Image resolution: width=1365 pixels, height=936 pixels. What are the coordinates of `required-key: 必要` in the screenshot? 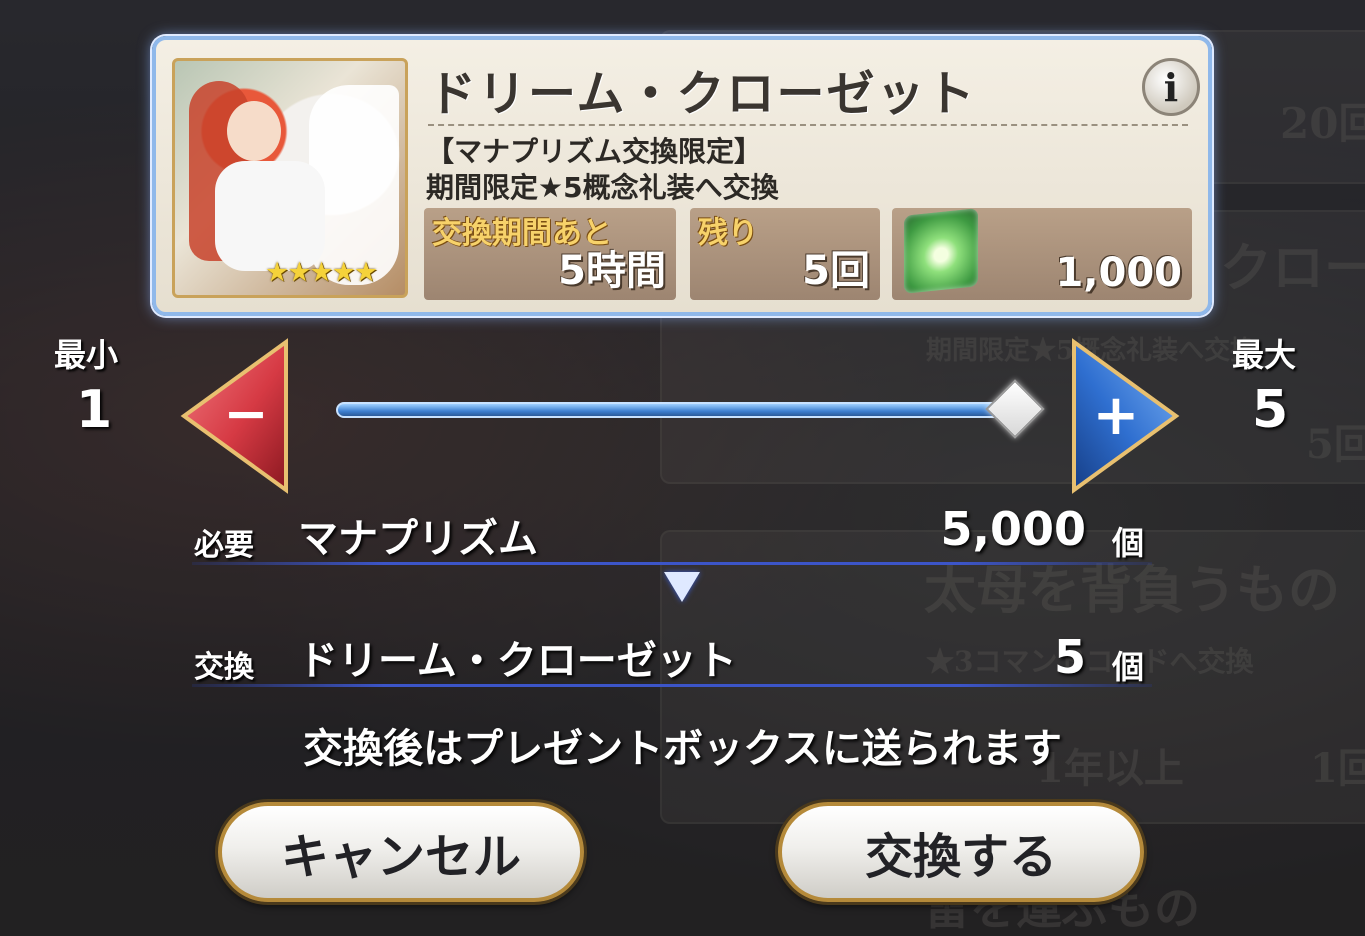 It's located at (224, 545).